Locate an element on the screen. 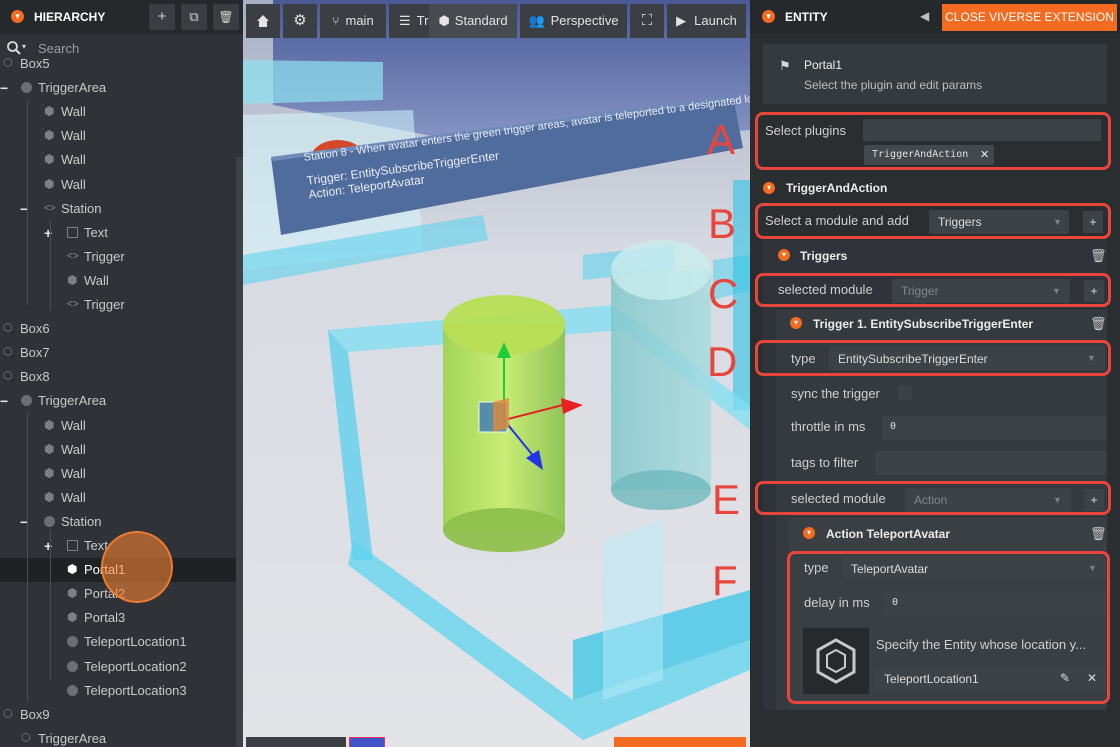 This screenshot has height=747, width=1120. standard-label: Standard is located at coordinates (481, 20).